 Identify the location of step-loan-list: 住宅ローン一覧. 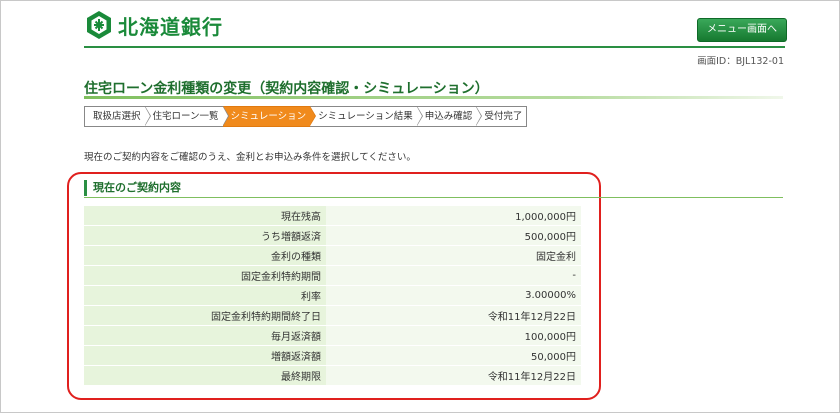
(186, 116).